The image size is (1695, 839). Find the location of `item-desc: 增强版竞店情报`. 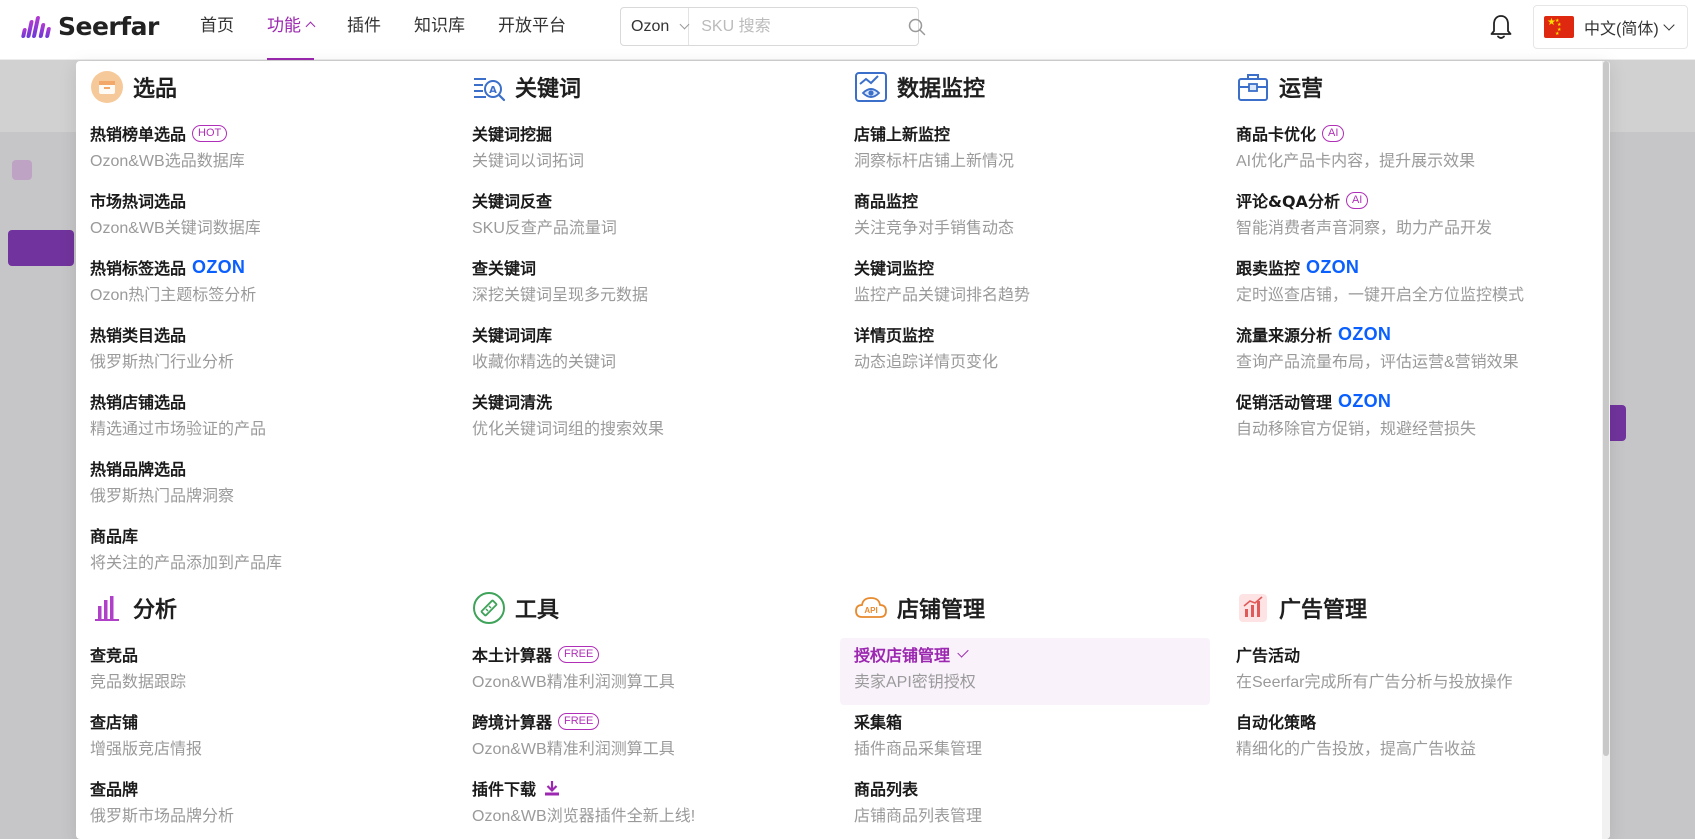

item-desc: 增强版竞店情报 is located at coordinates (146, 749).